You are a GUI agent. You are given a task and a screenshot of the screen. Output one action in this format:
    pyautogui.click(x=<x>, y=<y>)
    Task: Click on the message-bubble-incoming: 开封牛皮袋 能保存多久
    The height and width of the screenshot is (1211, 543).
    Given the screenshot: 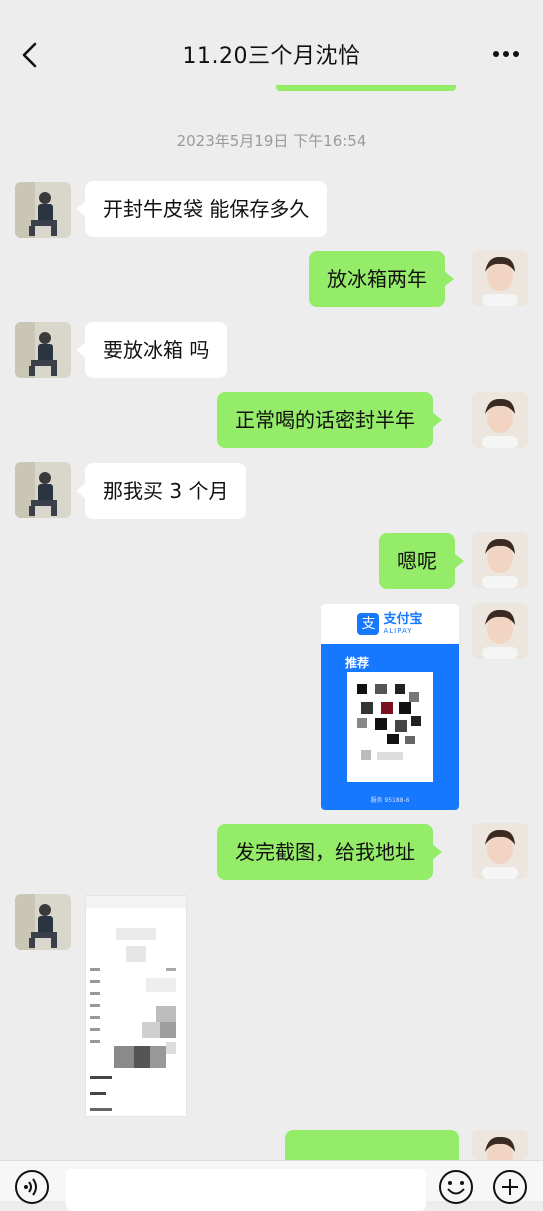 What is the action you would take?
    pyautogui.click(x=201, y=209)
    